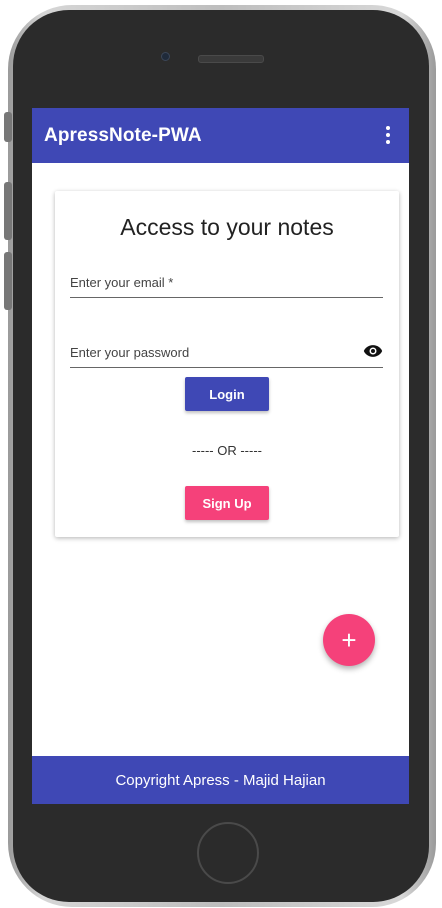  Describe the element at coordinates (123, 135) in the screenshot. I see `app-title: ApressNote-PWA` at that location.